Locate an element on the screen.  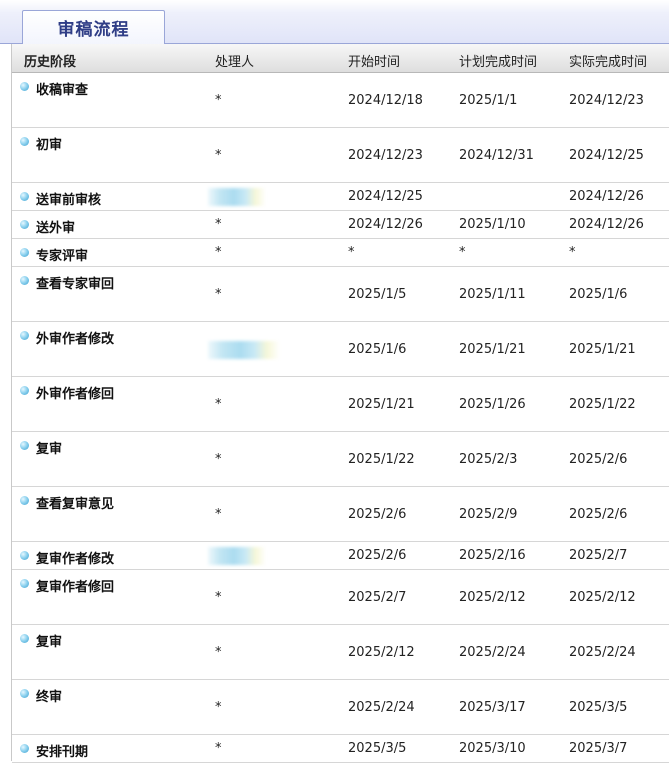
table-row: 送审前审核 2024/12/25 2024/12/26 is located at coordinates (340, 197).